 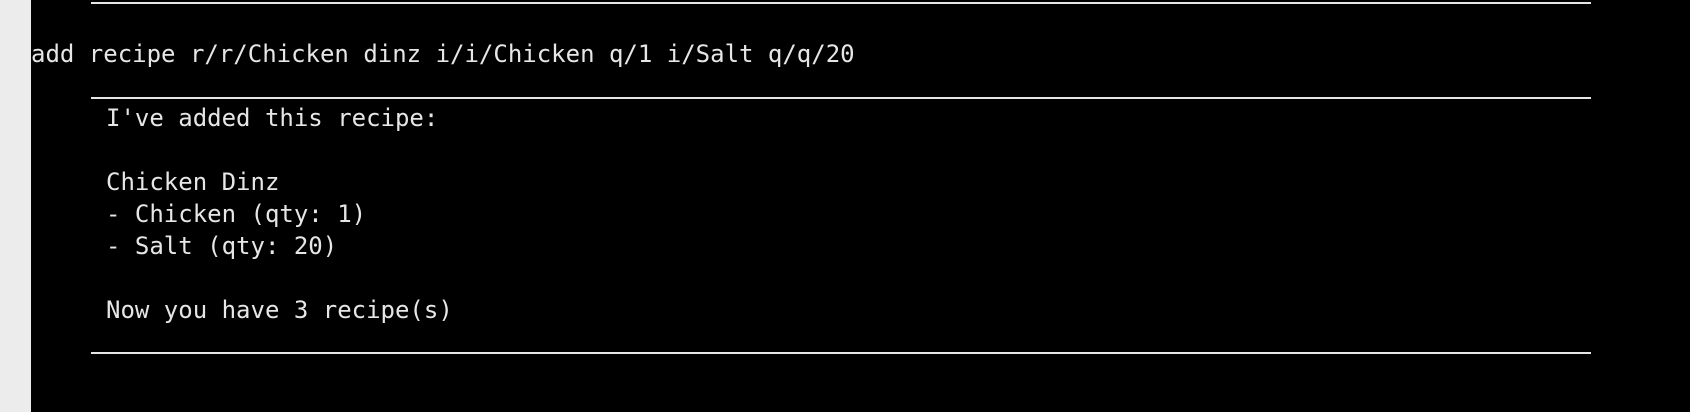 What do you see at coordinates (279, 310) in the screenshot?
I see `recipe-count-summary: Now you have 3 recipe(s)` at bounding box center [279, 310].